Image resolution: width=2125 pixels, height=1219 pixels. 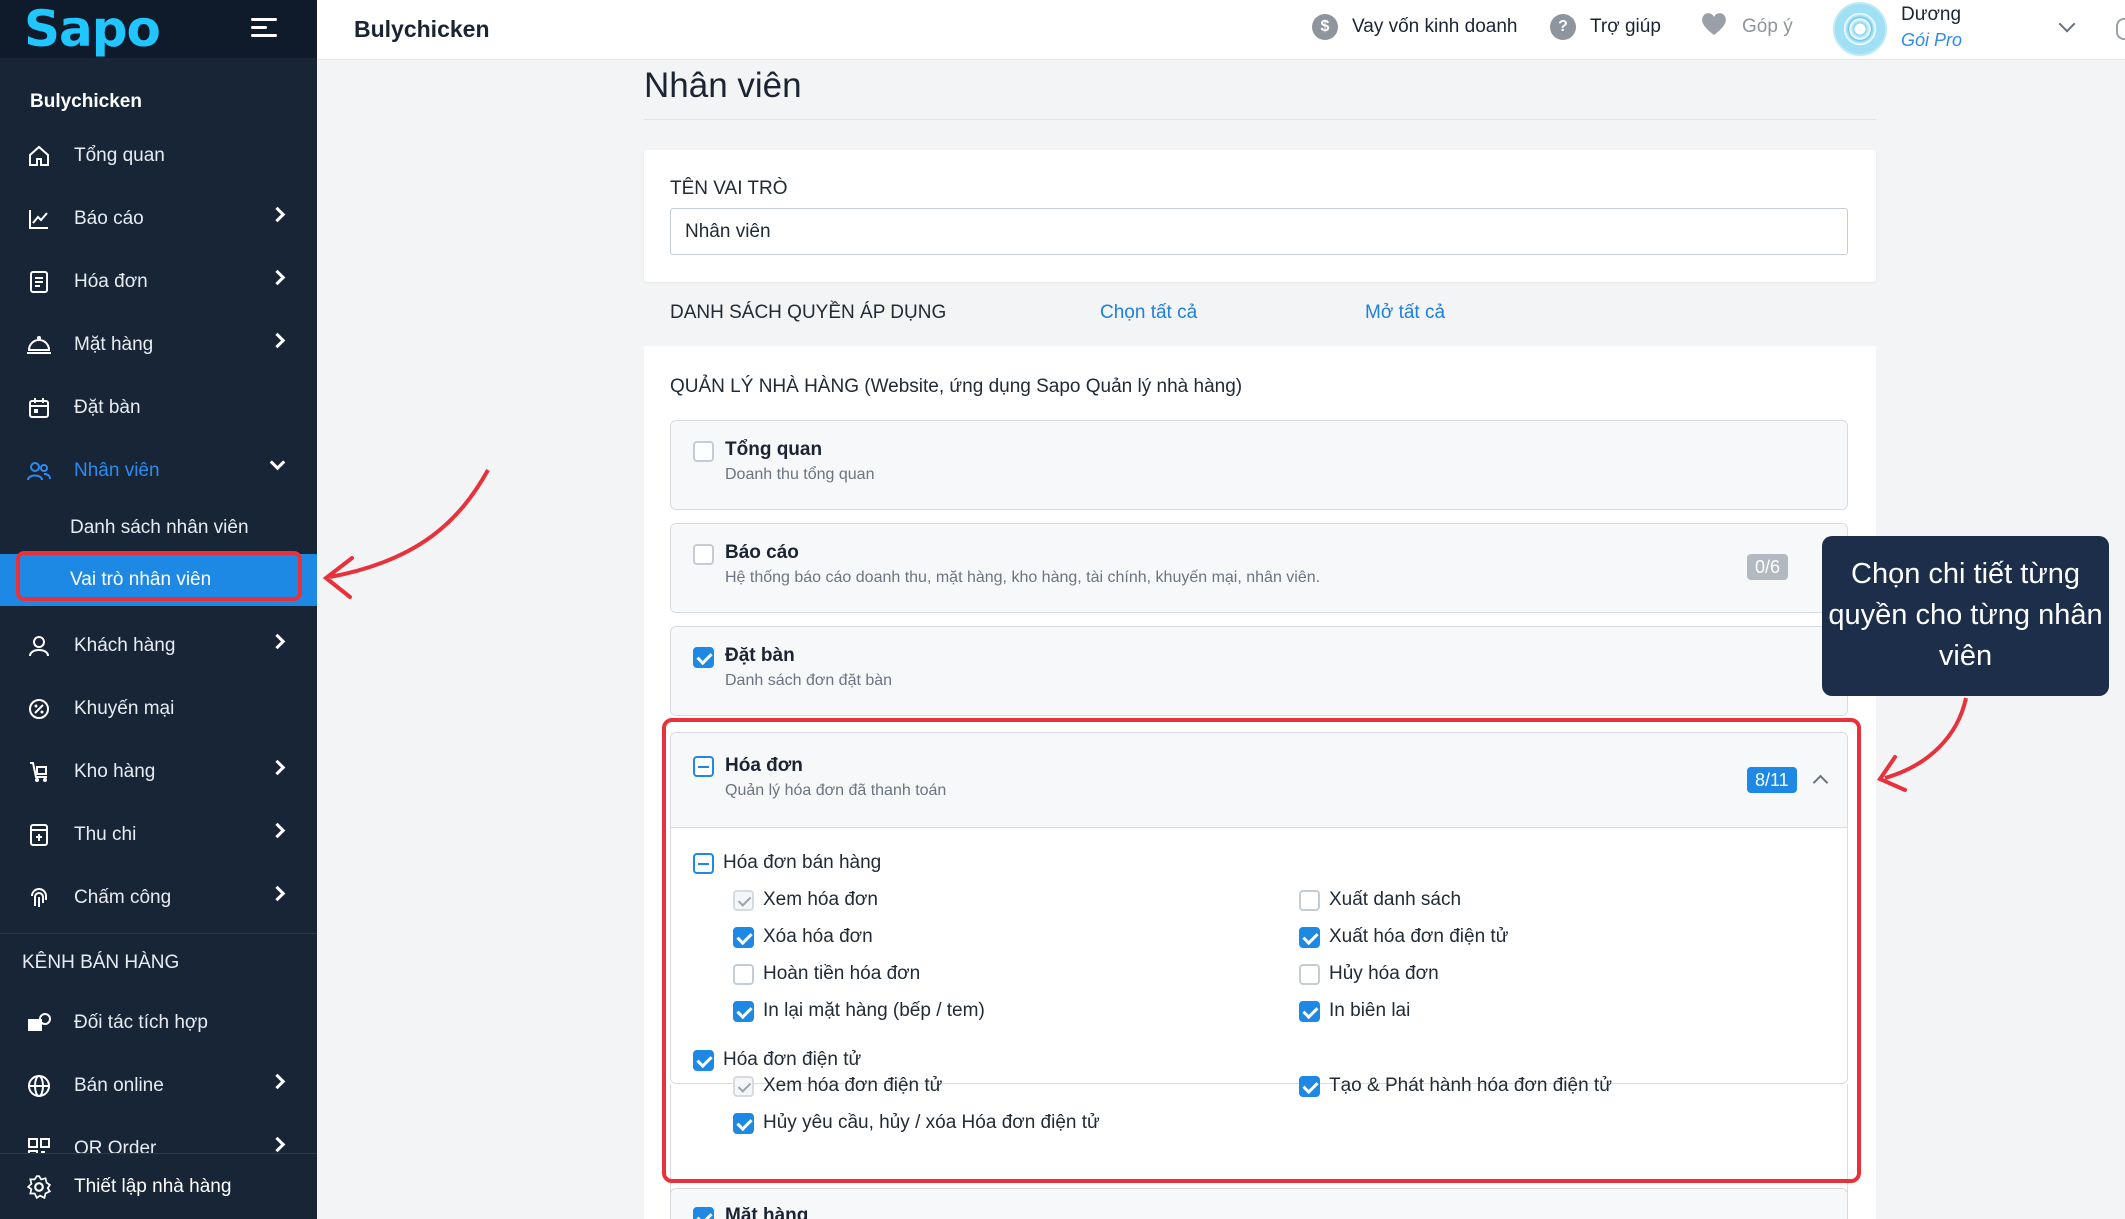 What do you see at coordinates (2120, 29) in the screenshot?
I see `scroll-handle` at bounding box center [2120, 29].